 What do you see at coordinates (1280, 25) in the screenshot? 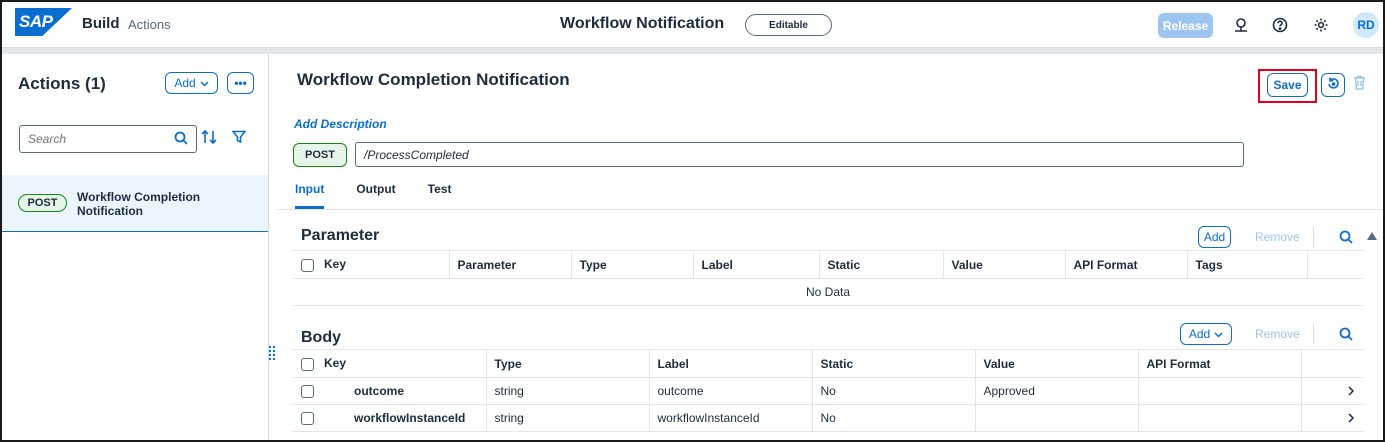
I see `help-icon` at bounding box center [1280, 25].